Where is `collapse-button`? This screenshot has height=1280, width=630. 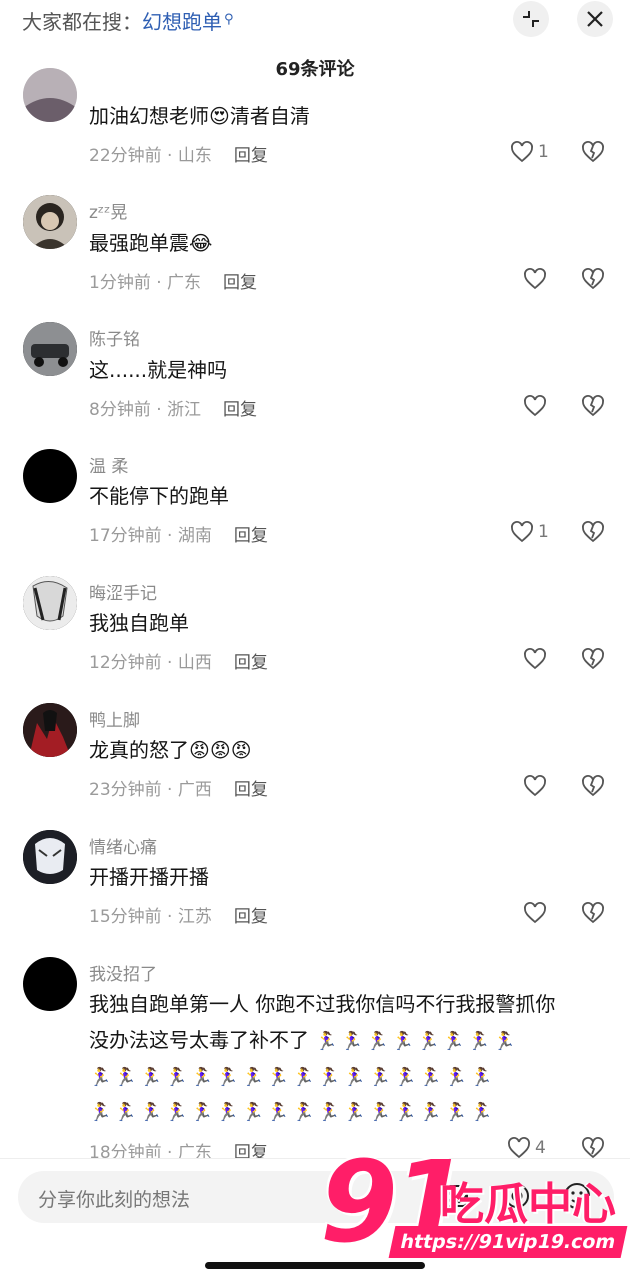
collapse-button is located at coordinates (531, 19).